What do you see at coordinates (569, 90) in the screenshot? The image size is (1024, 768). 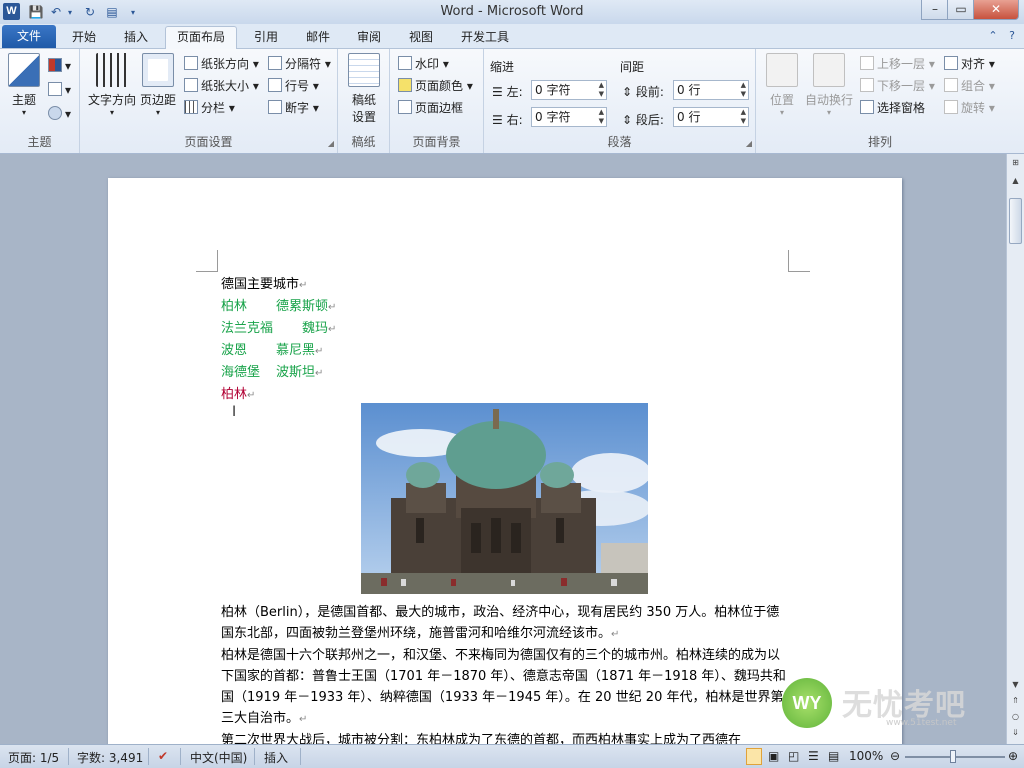 I see `indent-left-input: 0 字符 ▲ ▼` at bounding box center [569, 90].